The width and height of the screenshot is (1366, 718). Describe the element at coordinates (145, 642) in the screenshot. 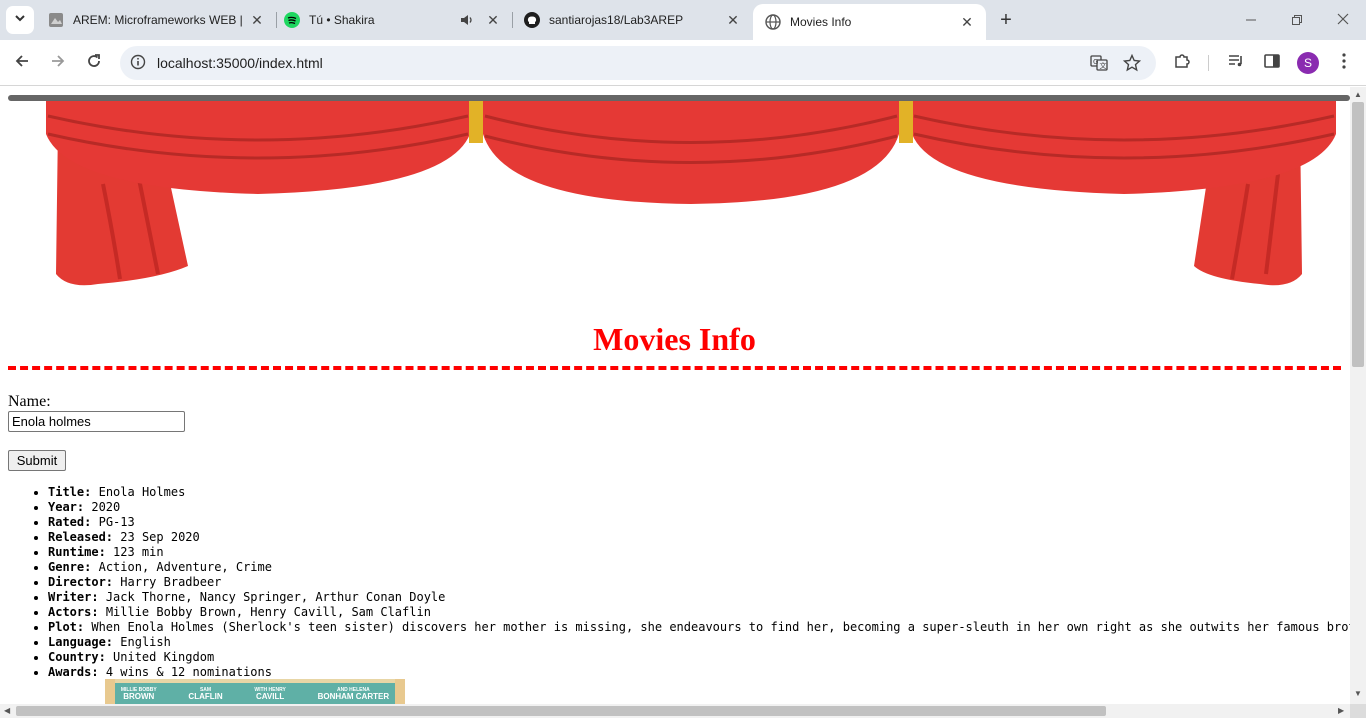

I see `field-value: English` at that location.